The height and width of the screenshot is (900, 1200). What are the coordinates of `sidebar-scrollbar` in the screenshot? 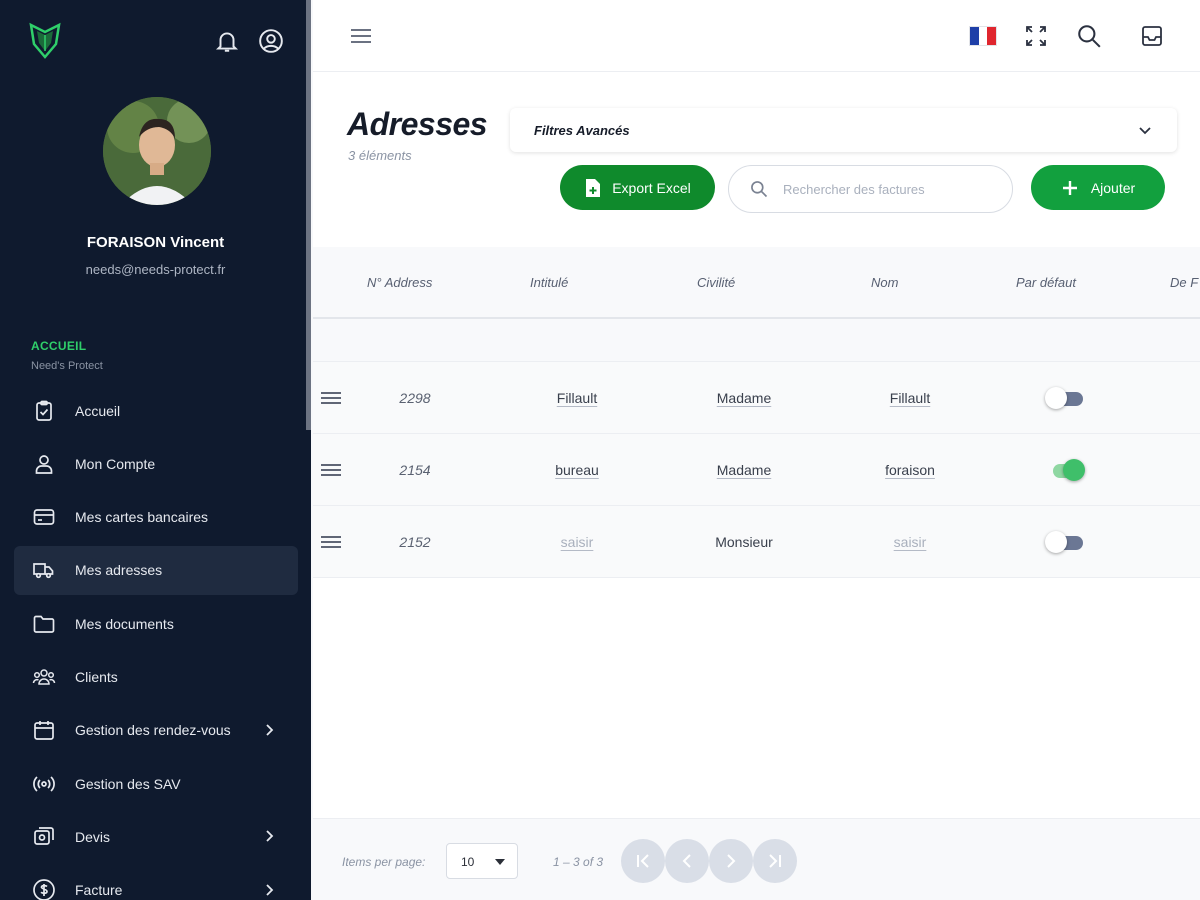 It's located at (308, 215).